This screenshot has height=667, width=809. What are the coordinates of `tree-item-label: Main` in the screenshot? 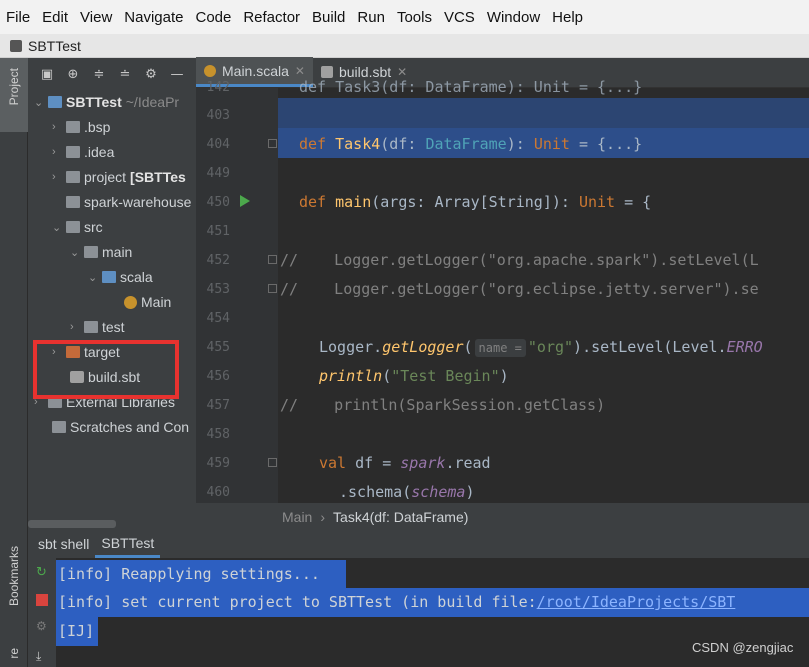 It's located at (156, 302).